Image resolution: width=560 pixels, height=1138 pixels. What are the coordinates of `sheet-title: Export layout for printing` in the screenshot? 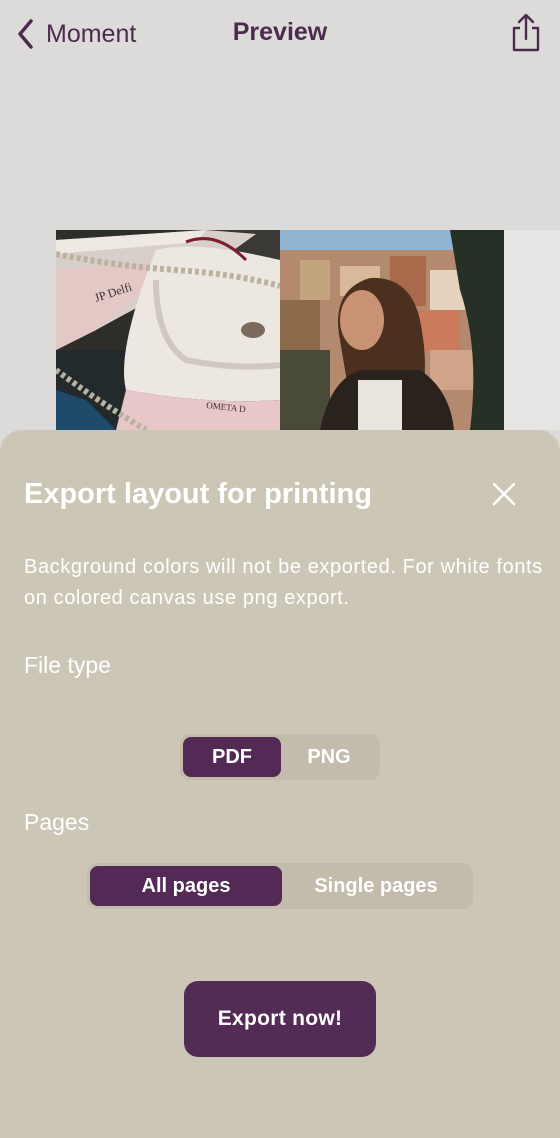 It's located at (198, 494).